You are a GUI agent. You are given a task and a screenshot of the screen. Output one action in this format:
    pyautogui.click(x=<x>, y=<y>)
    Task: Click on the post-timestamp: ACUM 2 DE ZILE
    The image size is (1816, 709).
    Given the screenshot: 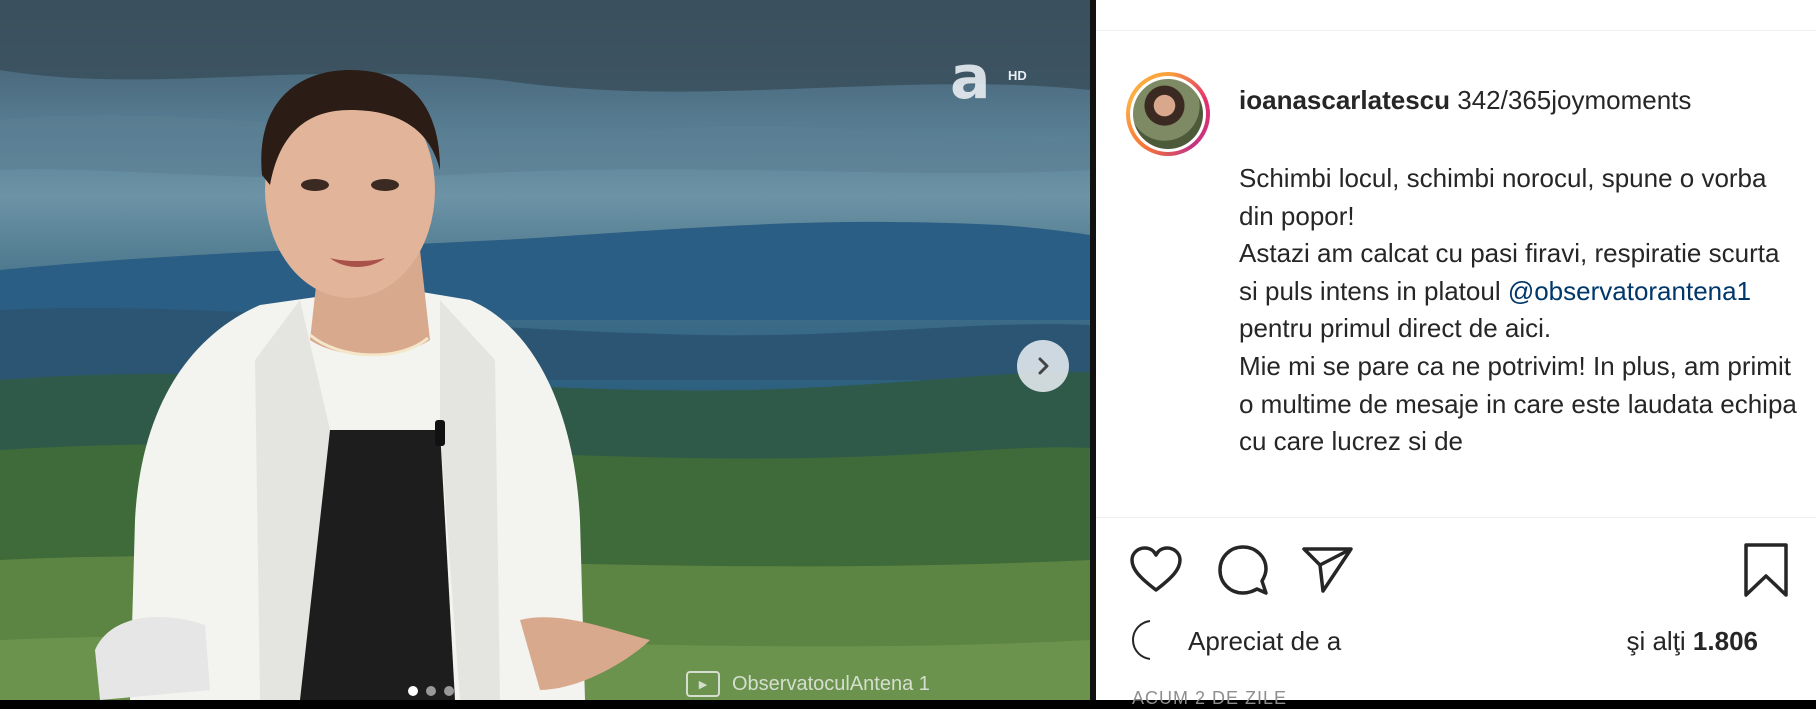 What is the action you would take?
    pyautogui.click(x=1210, y=698)
    